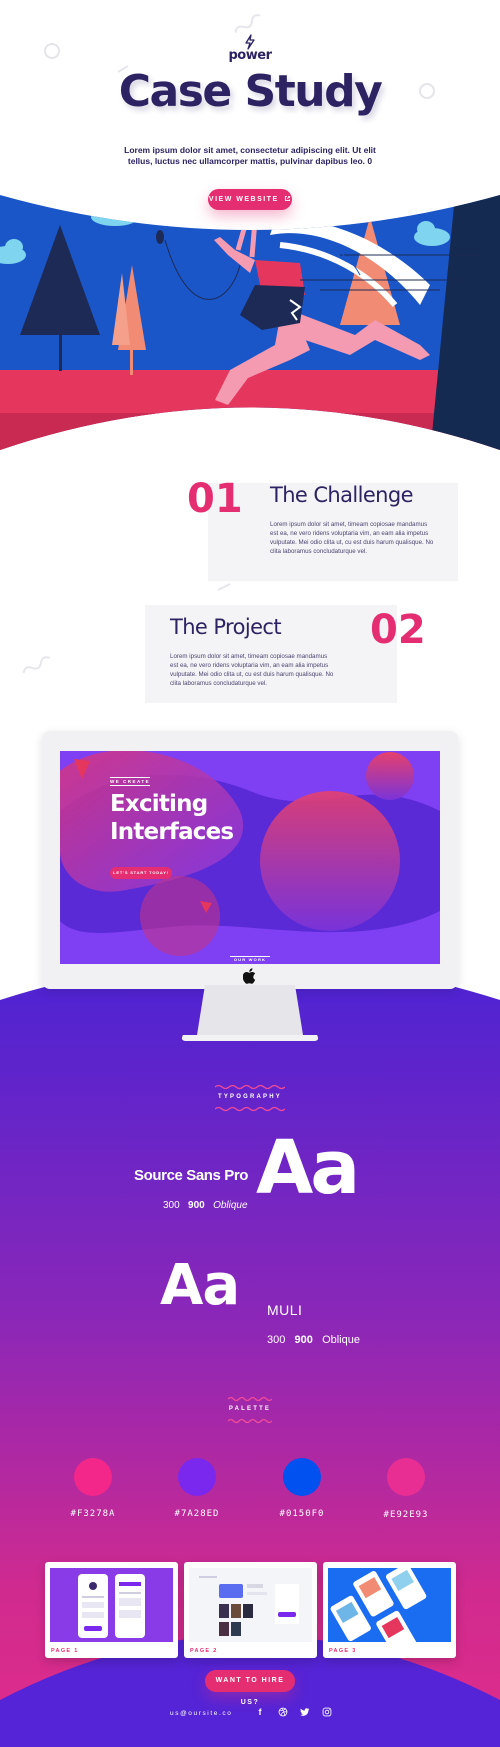  Describe the element at coordinates (204, 1651) in the screenshot. I see `page-card-label: PAGE 2` at that location.